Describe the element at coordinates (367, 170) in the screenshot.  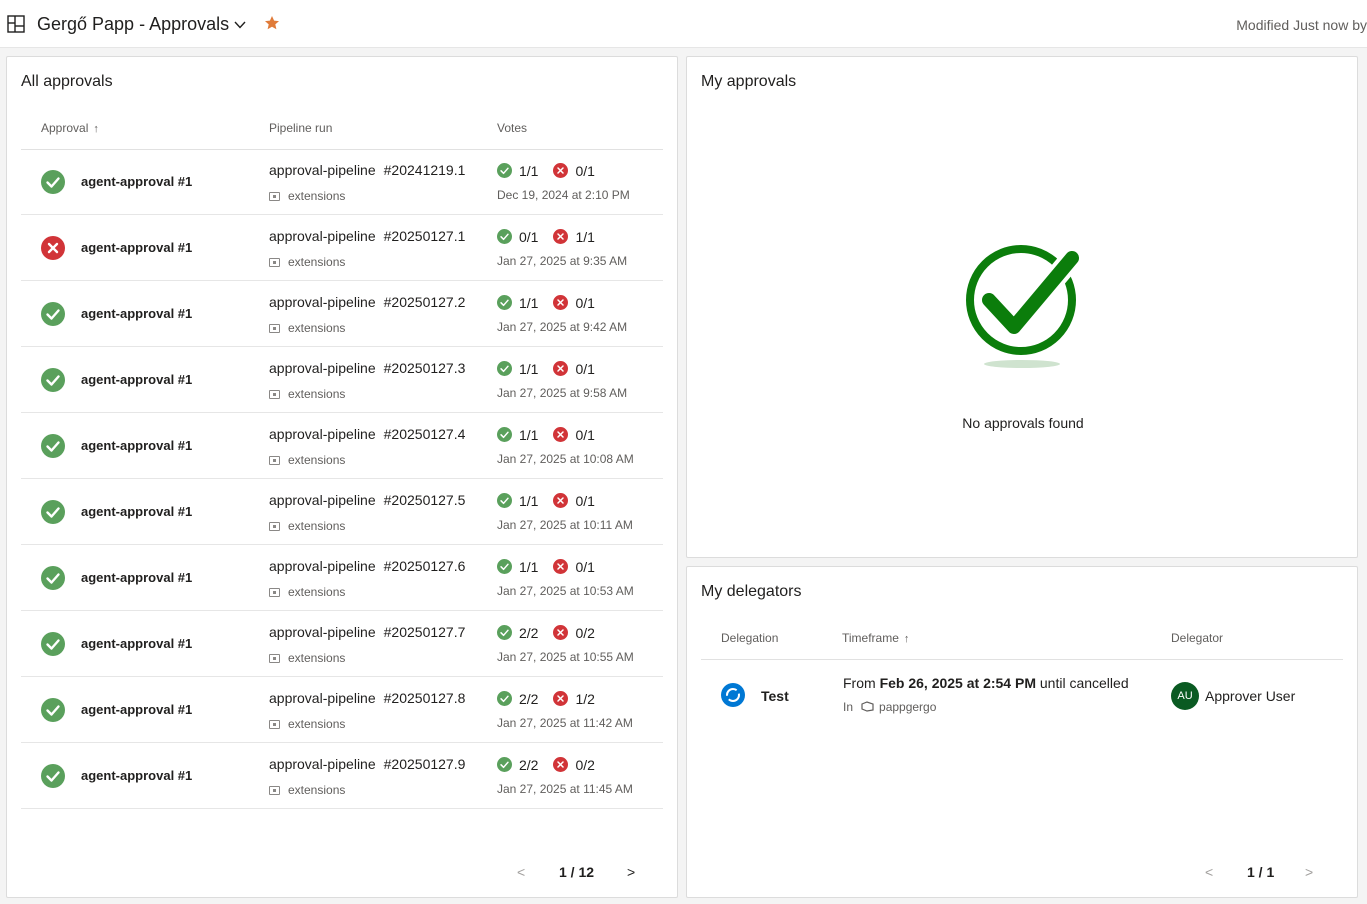
I see `pipeline-run: approval-pipeline #20241219.1` at that location.